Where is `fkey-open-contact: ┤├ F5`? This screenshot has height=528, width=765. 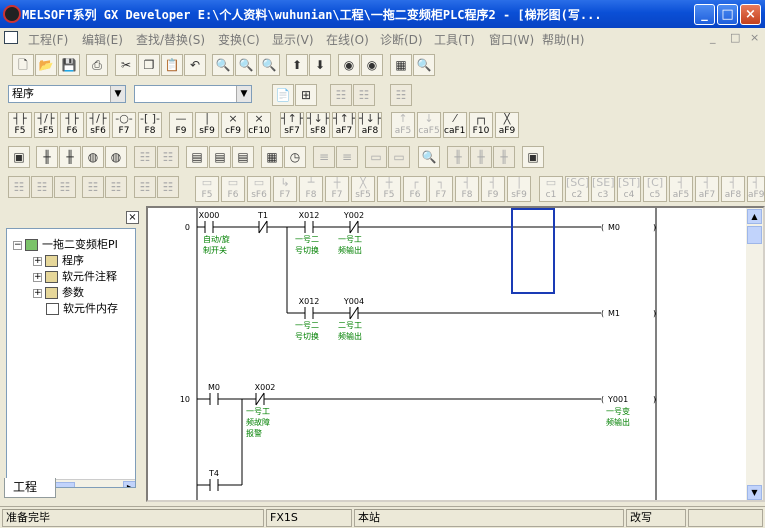 fkey-open-contact: ┤├ F5 is located at coordinates (20, 125).